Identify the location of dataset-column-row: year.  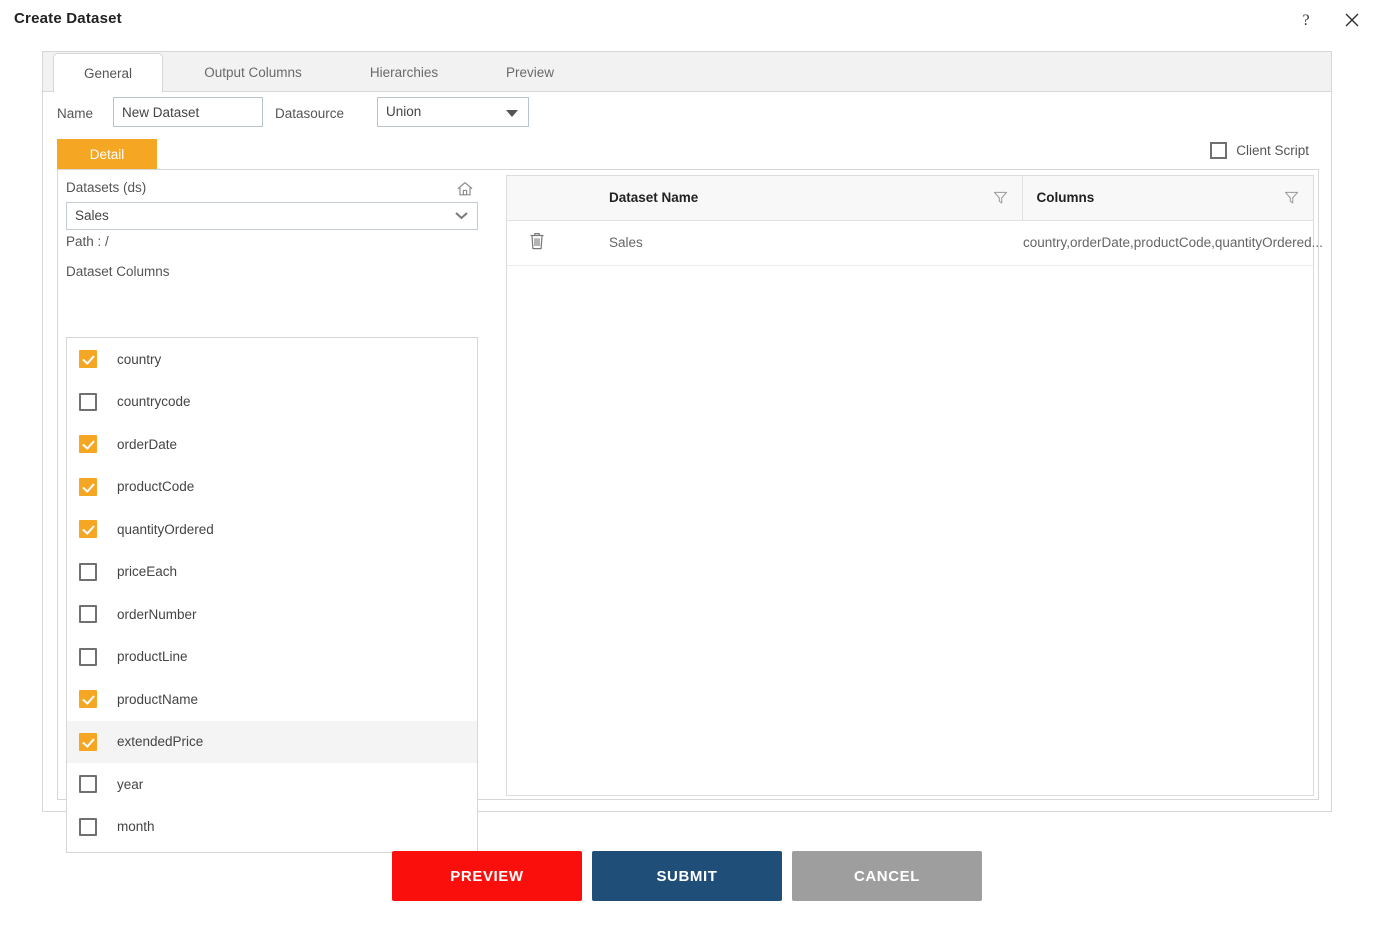
(272, 784).